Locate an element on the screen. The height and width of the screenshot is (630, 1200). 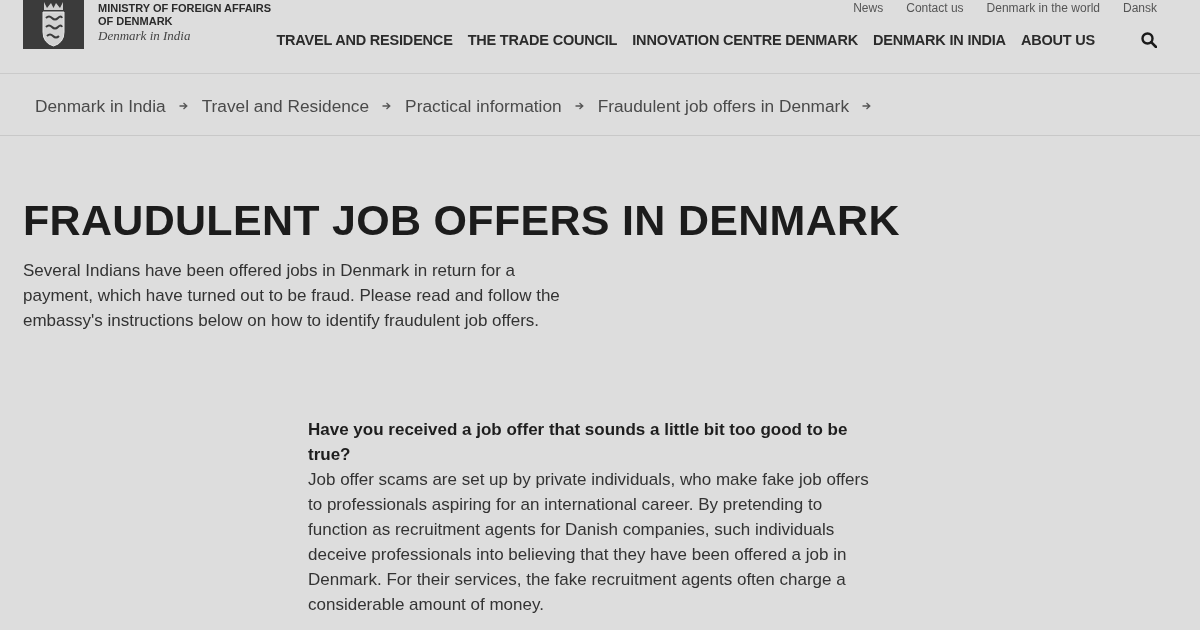
utility-link: Denmark in the world is located at coordinates (1043, 8).